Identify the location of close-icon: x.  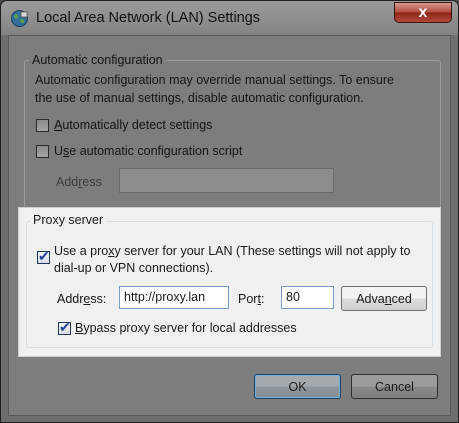
(423, 12).